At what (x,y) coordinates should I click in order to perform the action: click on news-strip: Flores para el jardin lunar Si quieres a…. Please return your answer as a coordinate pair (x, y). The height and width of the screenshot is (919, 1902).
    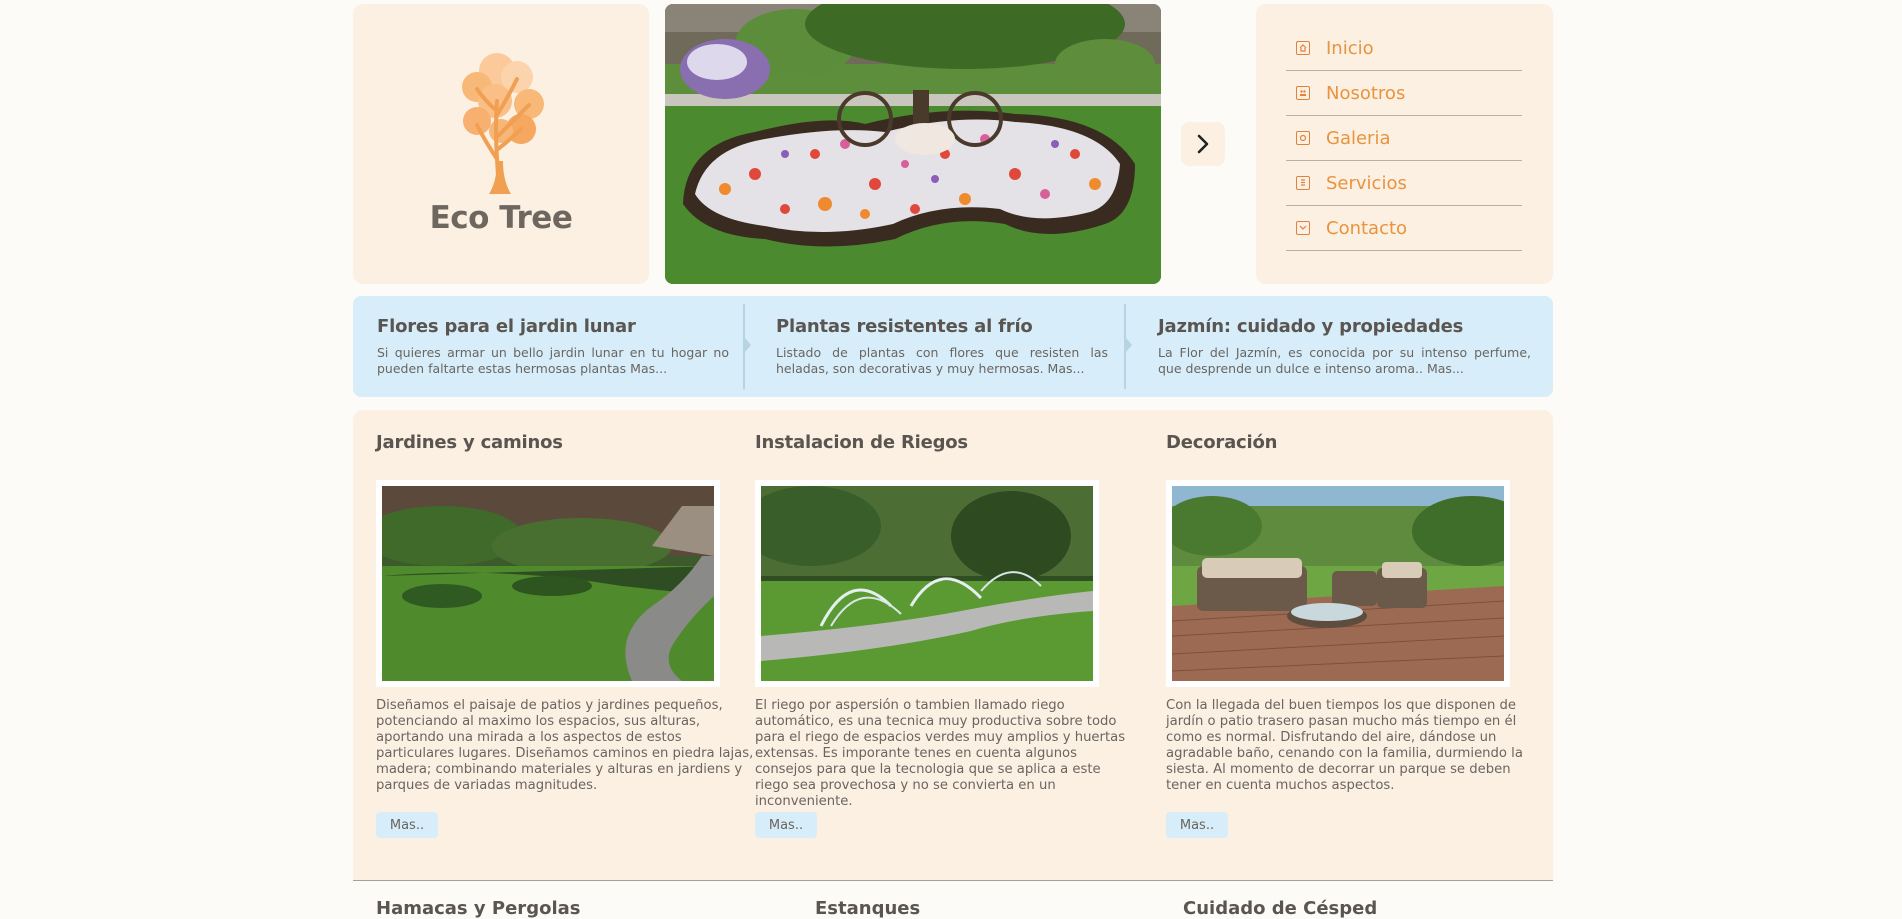
    Looking at the image, I should click on (953, 346).